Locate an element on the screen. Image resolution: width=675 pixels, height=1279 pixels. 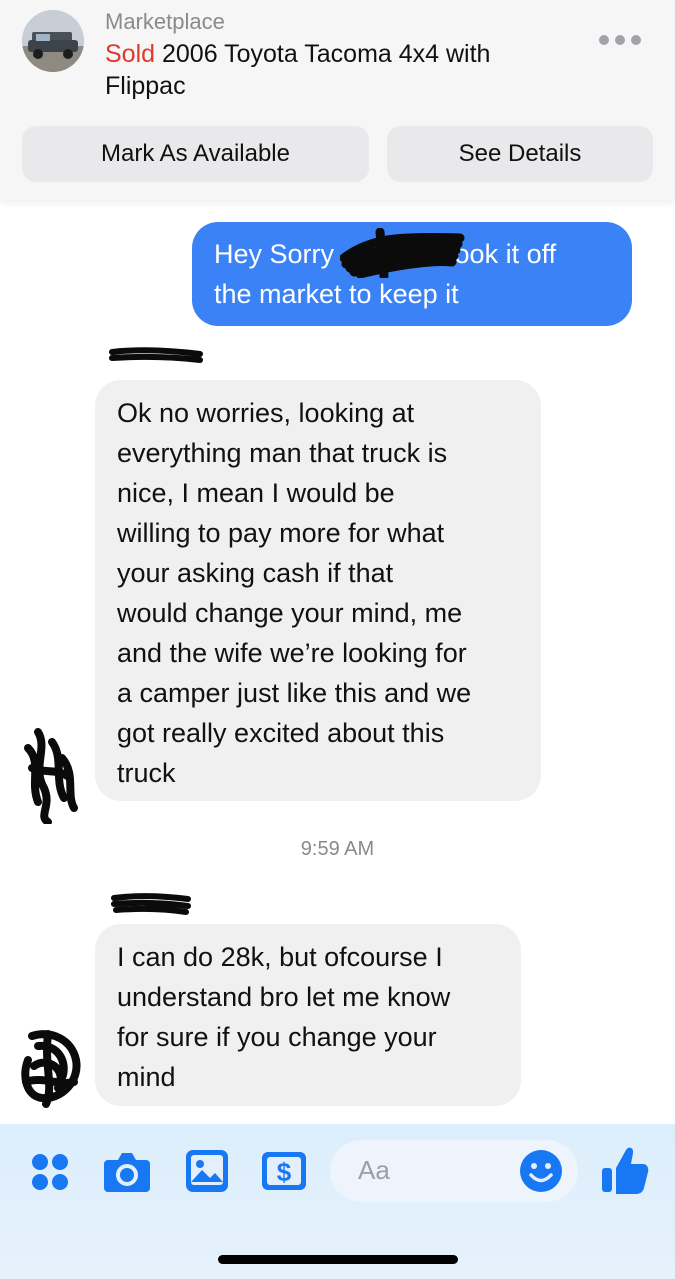
message-line: truck is located at coordinates (146, 773).